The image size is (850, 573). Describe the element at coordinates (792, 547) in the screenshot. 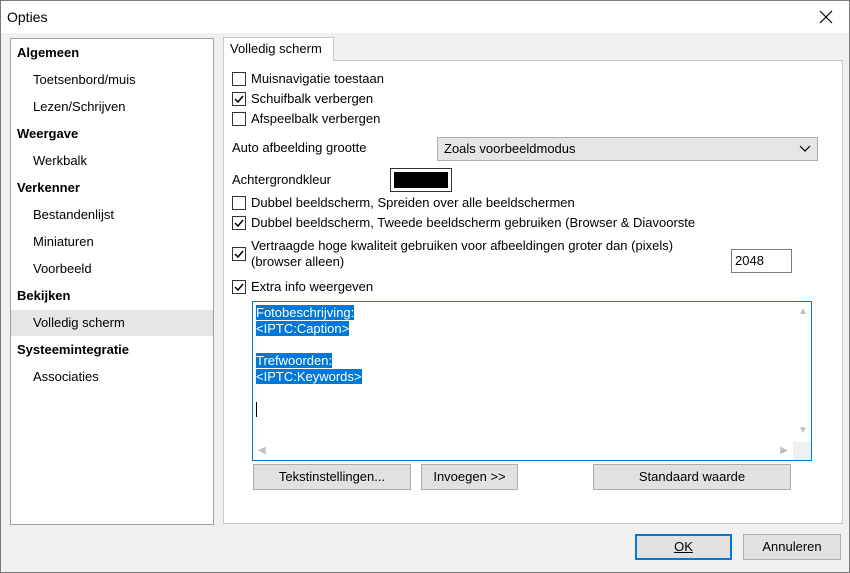

I see `cancel-button: Annuleren` at that location.